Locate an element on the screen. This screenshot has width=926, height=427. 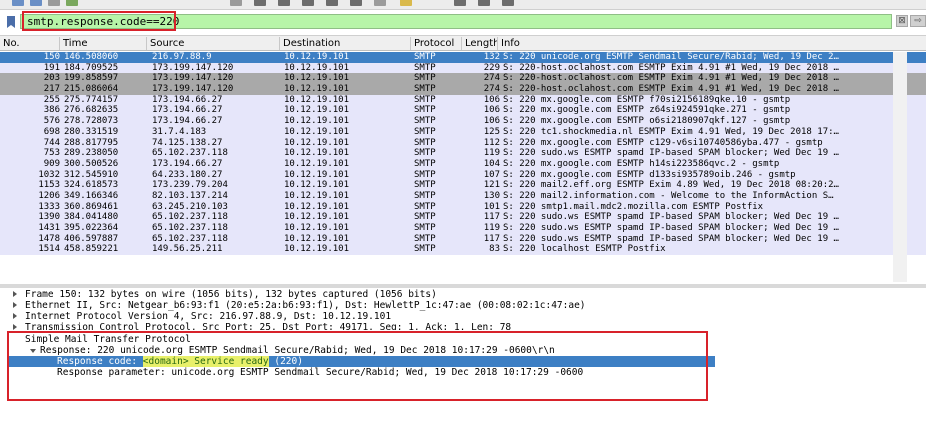
packet-cell-len: 130 is located at coordinates (491, 195).